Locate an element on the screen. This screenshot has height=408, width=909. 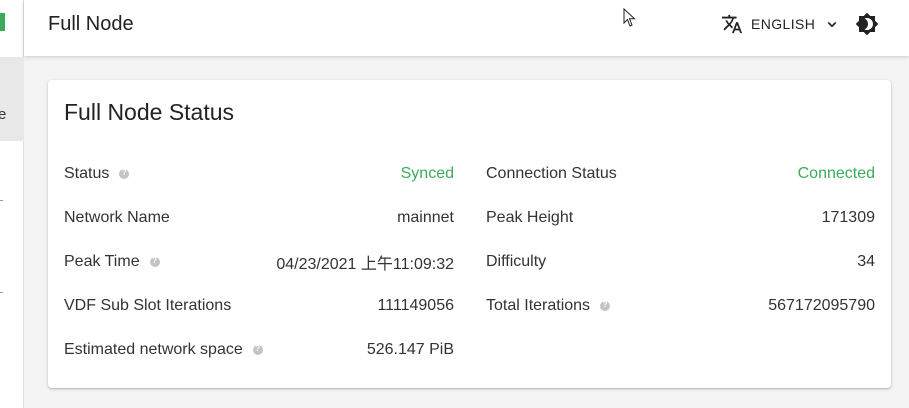
difficulty-row: Difficulty 34 is located at coordinates (680, 262).